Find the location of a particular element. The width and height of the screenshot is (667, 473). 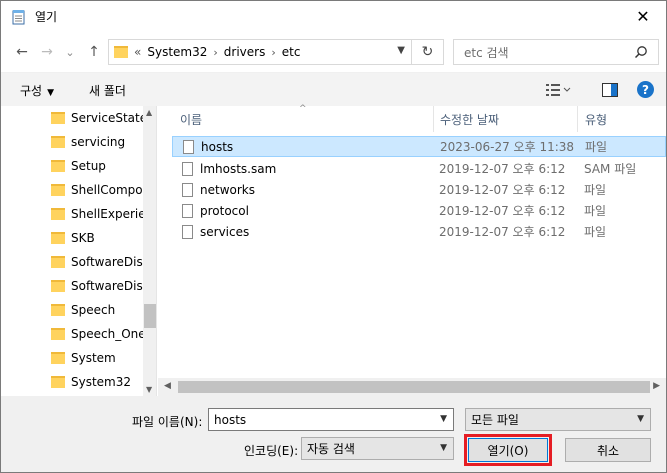

file-row: hosts 2023-06-27 오후 11:38 파일 is located at coordinates (419, 146).